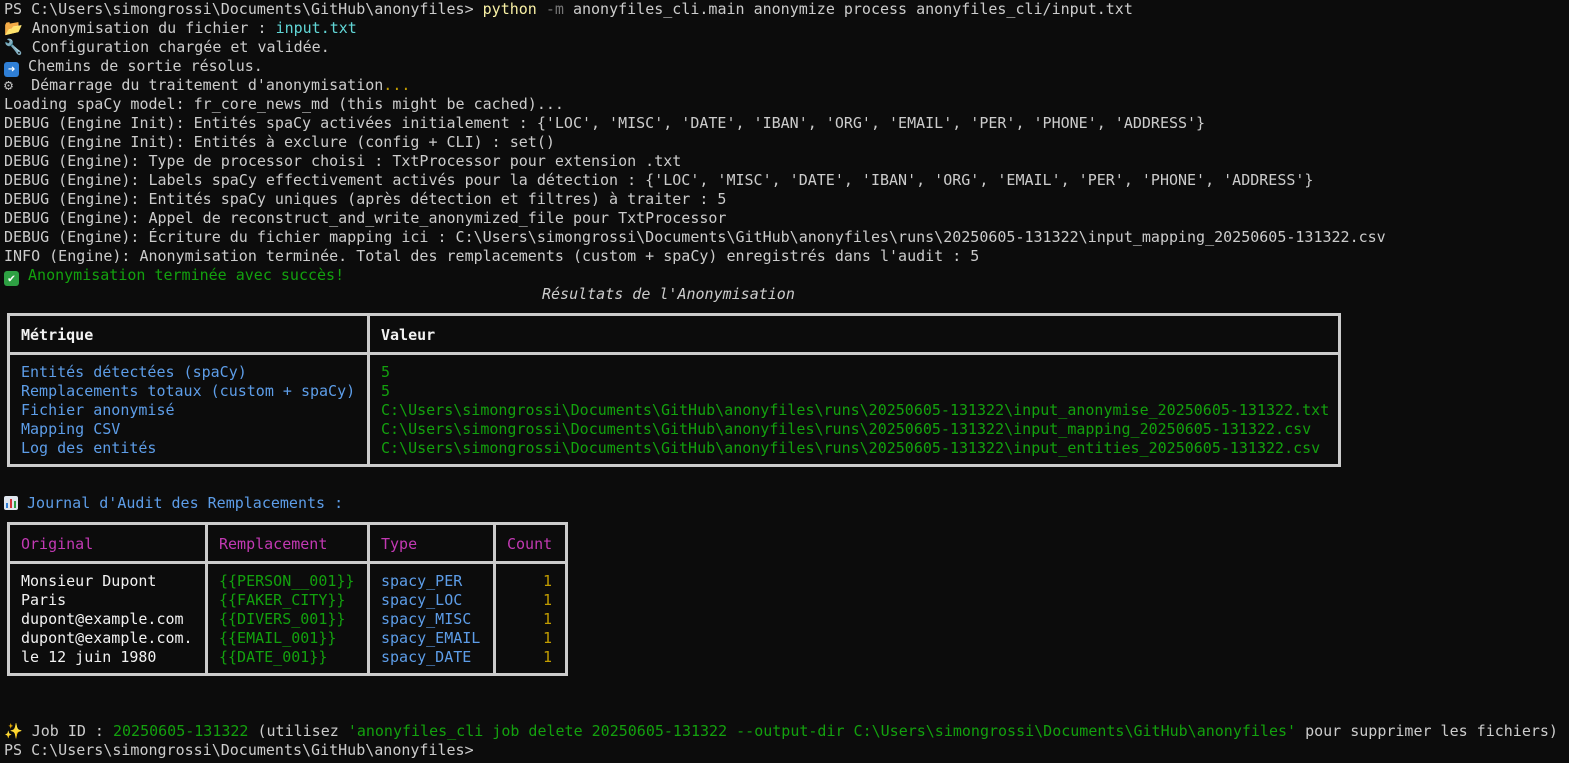 The height and width of the screenshot is (763, 1569). Describe the element at coordinates (431, 638) in the screenshot. I see `type-cell: spacy_EMAIL` at that location.